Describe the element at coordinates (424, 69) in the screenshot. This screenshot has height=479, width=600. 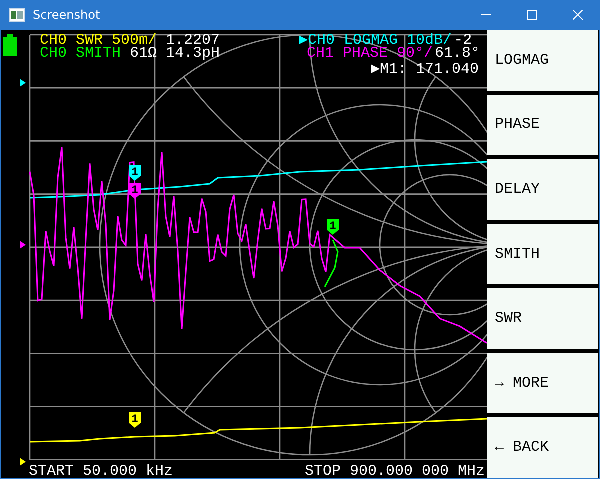
I see `marker-reading: ▶M1: 171.040` at that location.